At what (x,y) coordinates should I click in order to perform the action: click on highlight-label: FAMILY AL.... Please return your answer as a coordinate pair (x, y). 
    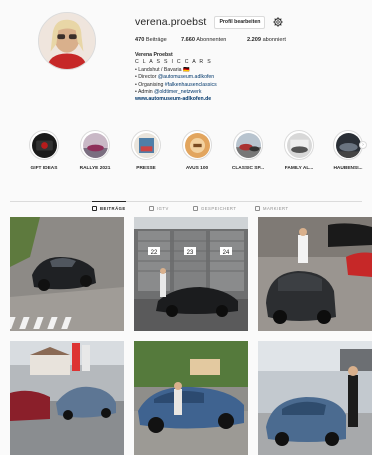
    Looking at the image, I should click on (299, 168).